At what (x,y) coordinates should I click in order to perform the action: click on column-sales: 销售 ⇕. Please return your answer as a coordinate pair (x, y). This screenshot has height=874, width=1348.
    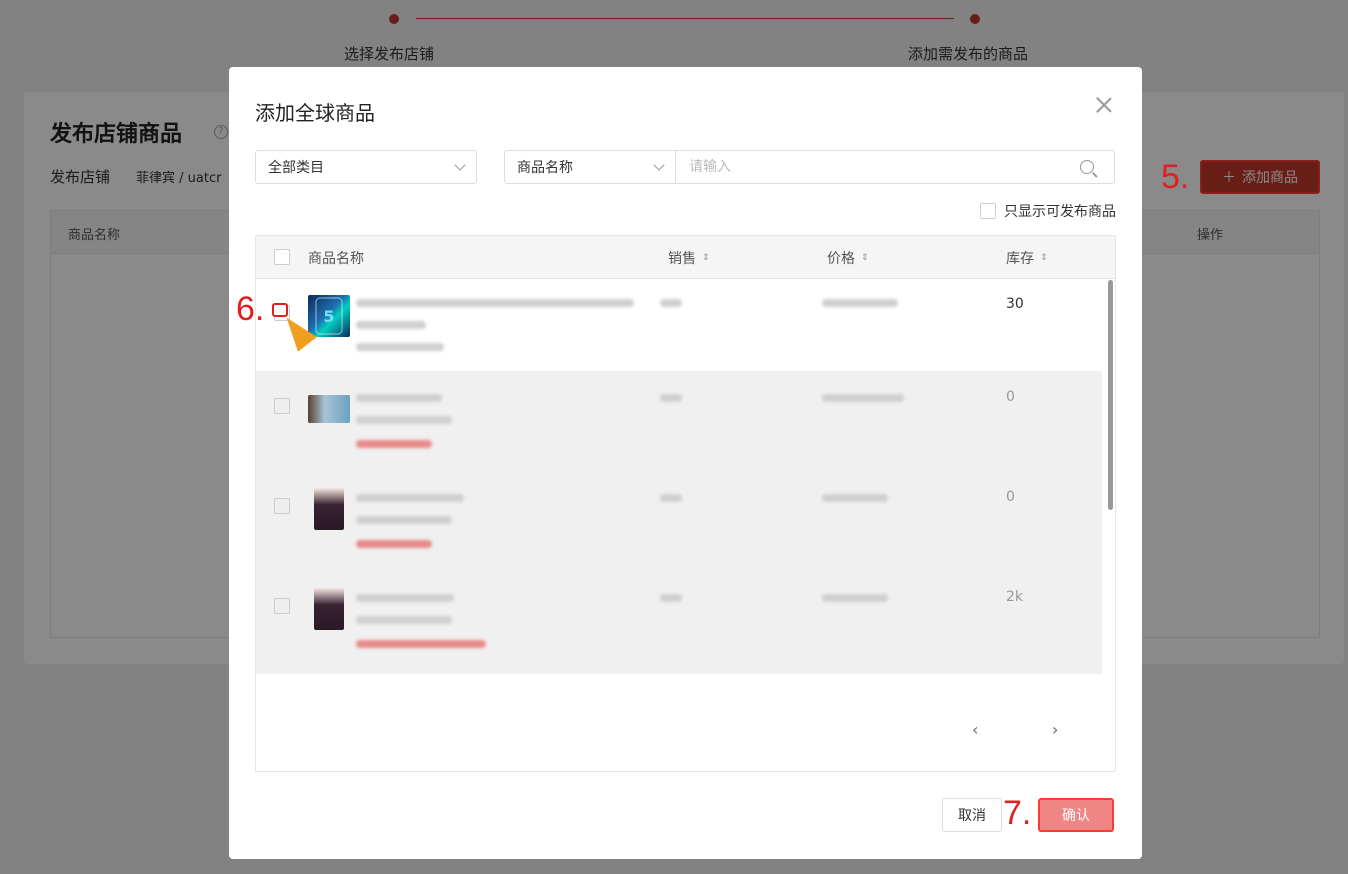
    Looking at the image, I should click on (689, 258).